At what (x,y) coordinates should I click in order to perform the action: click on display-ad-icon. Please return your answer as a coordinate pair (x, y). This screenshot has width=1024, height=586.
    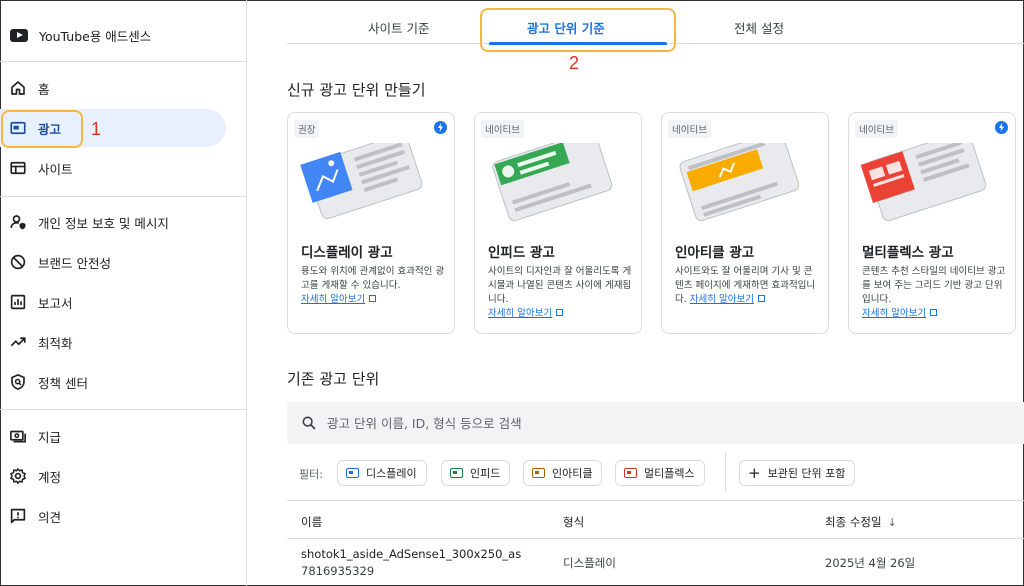
    Looking at the image, I should click on (352, 473).